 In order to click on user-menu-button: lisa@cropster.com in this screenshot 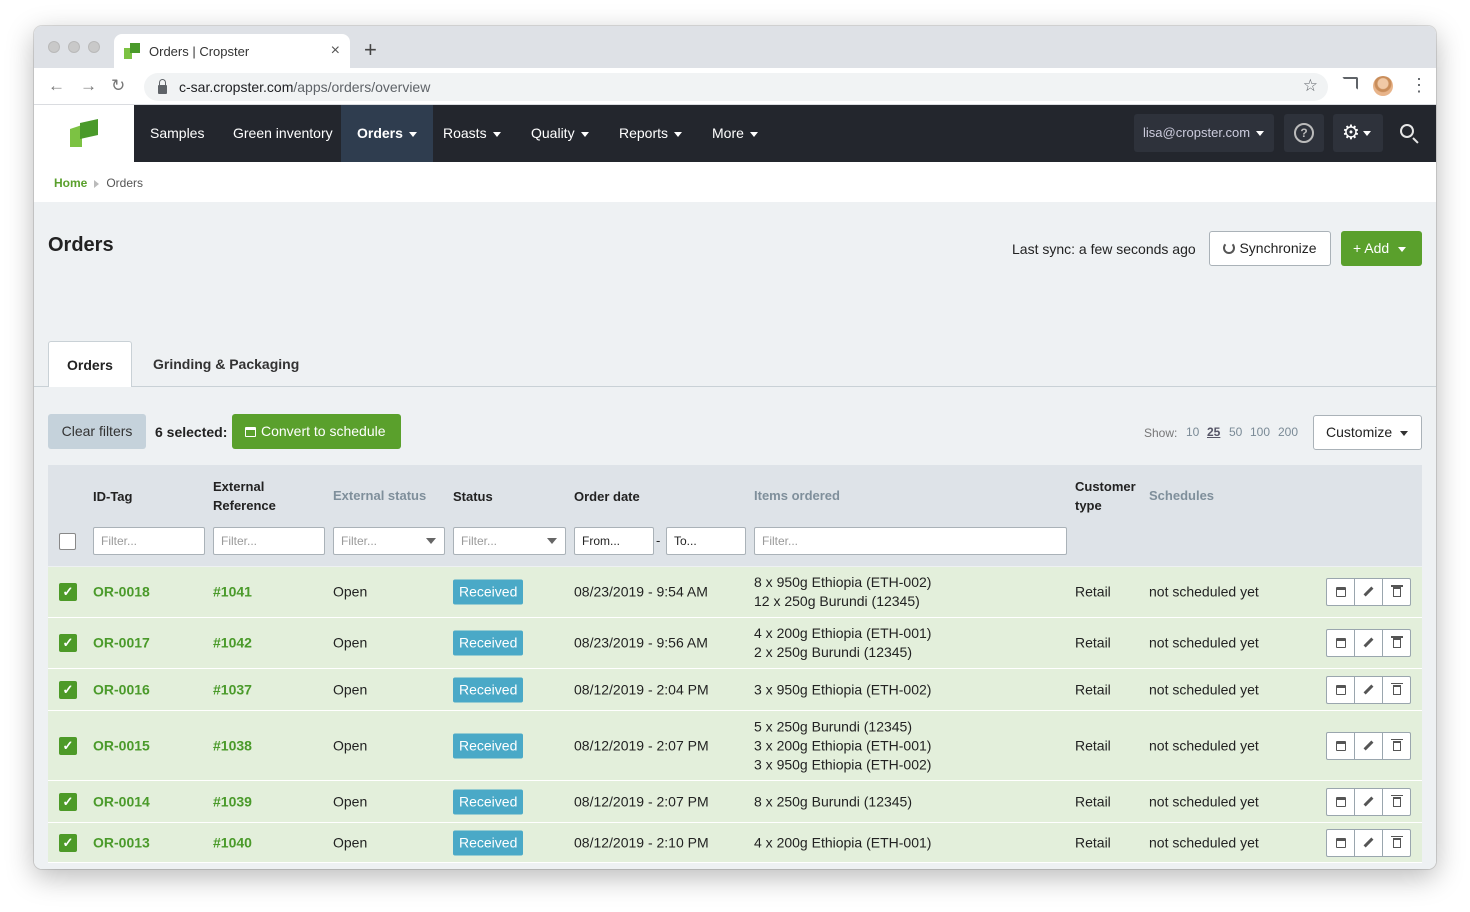, I will do `click(1204, 133)`.